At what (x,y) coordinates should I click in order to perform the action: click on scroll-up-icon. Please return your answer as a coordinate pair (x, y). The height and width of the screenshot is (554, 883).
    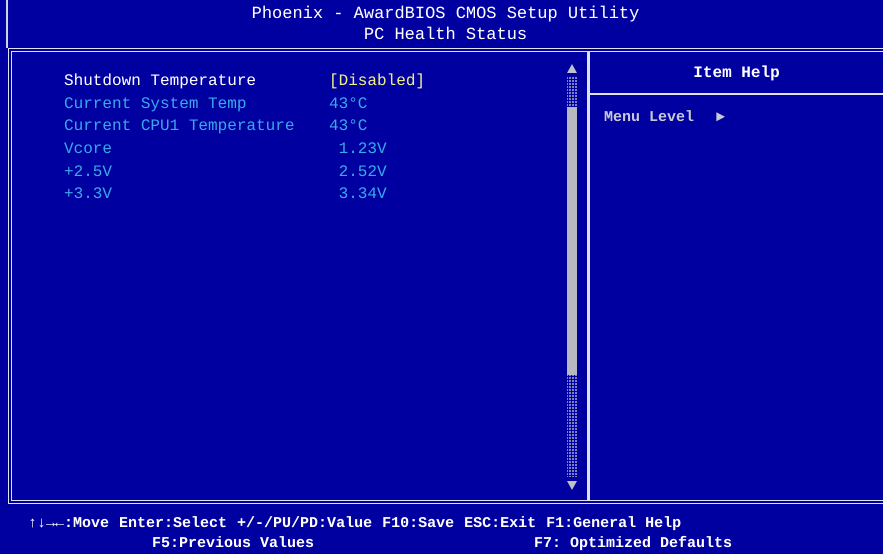
    Looking at the image, I should click on (572, 68).